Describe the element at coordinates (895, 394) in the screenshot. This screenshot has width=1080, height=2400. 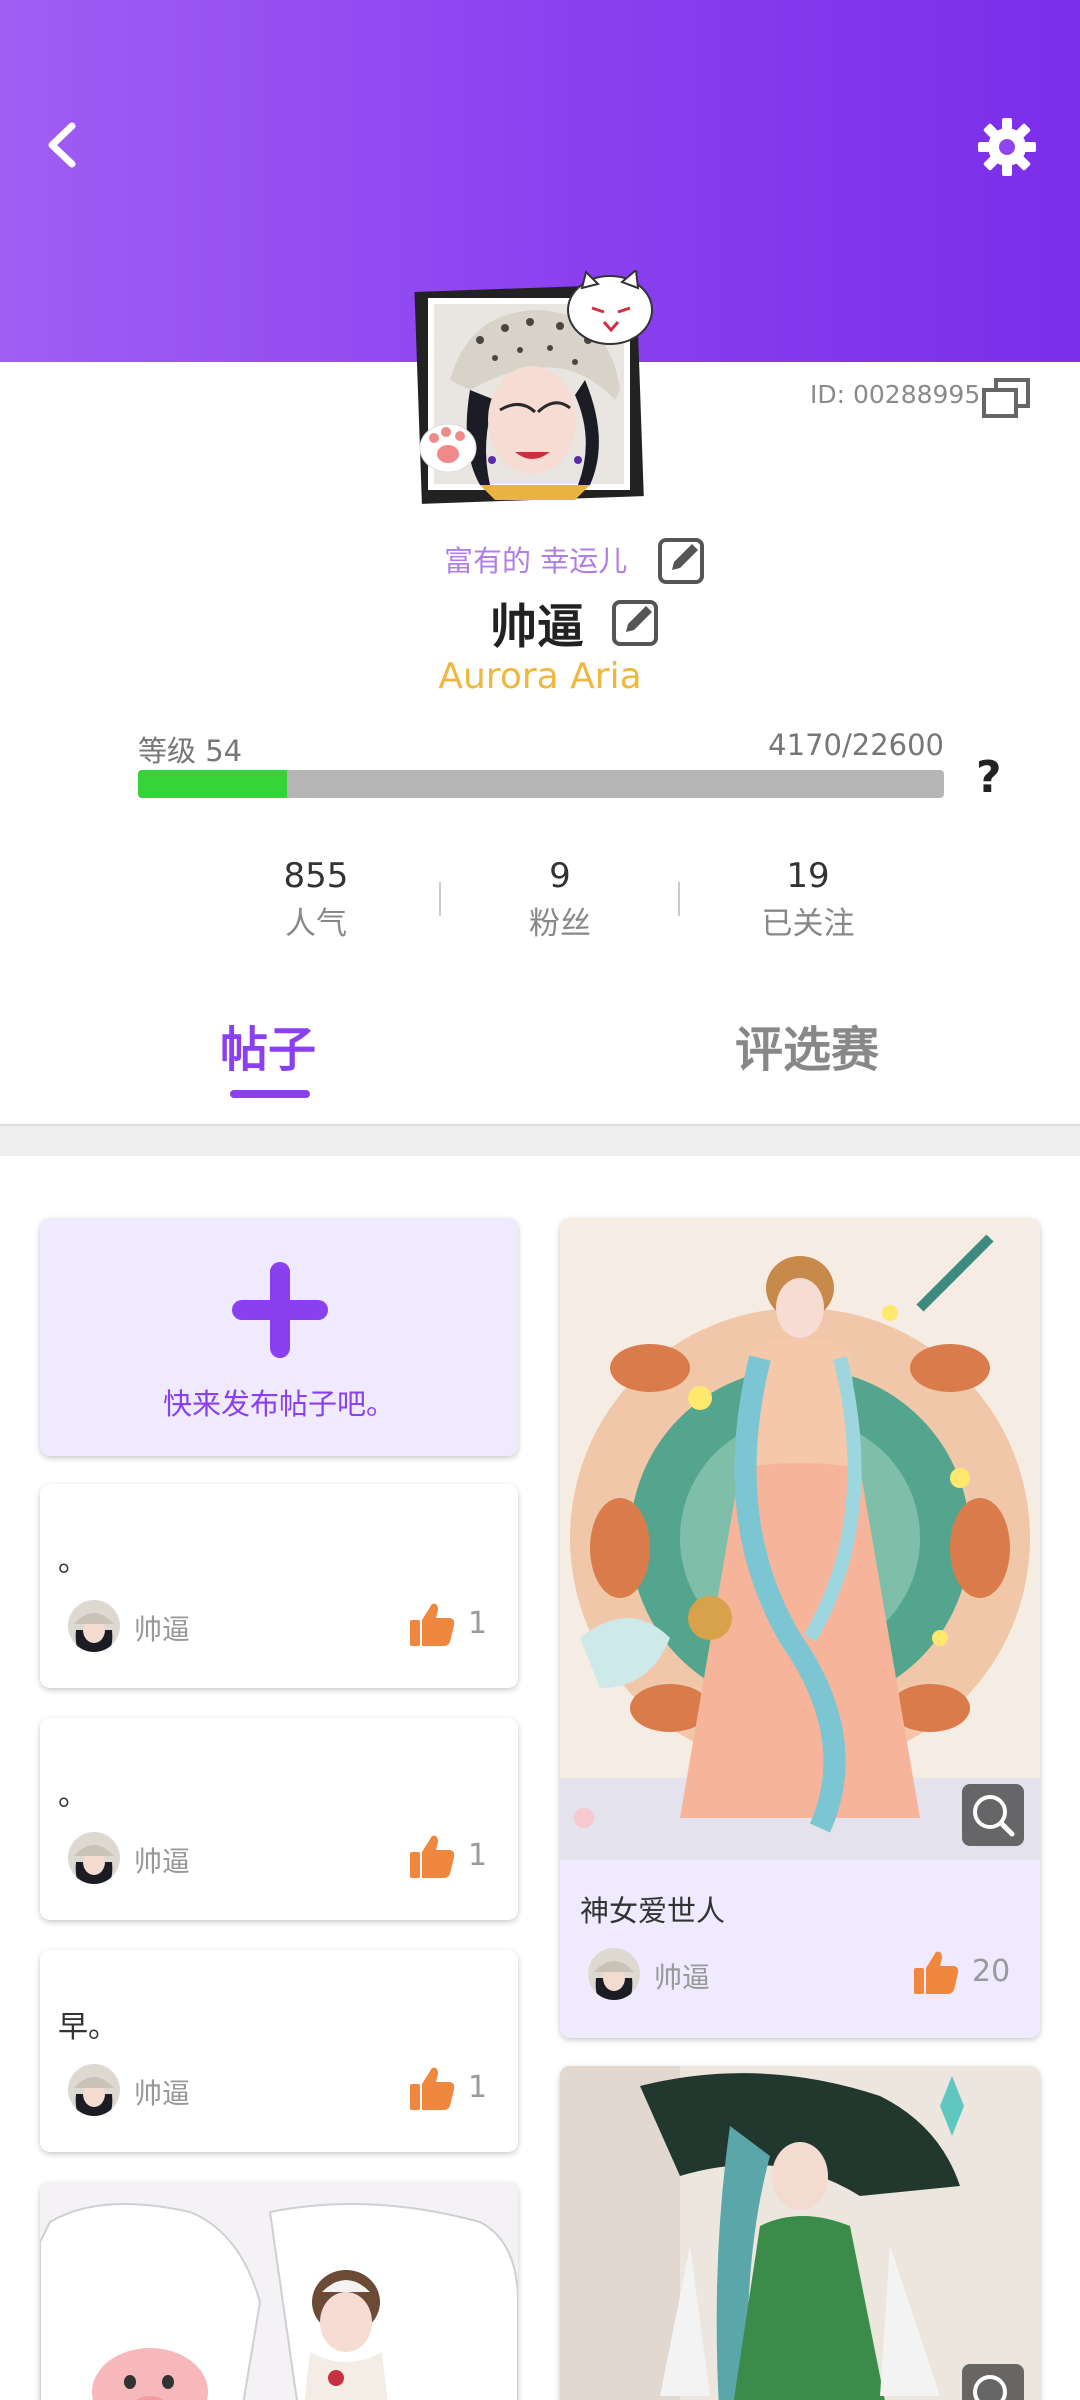
I see `user-id: ID: 00288995` at that location.